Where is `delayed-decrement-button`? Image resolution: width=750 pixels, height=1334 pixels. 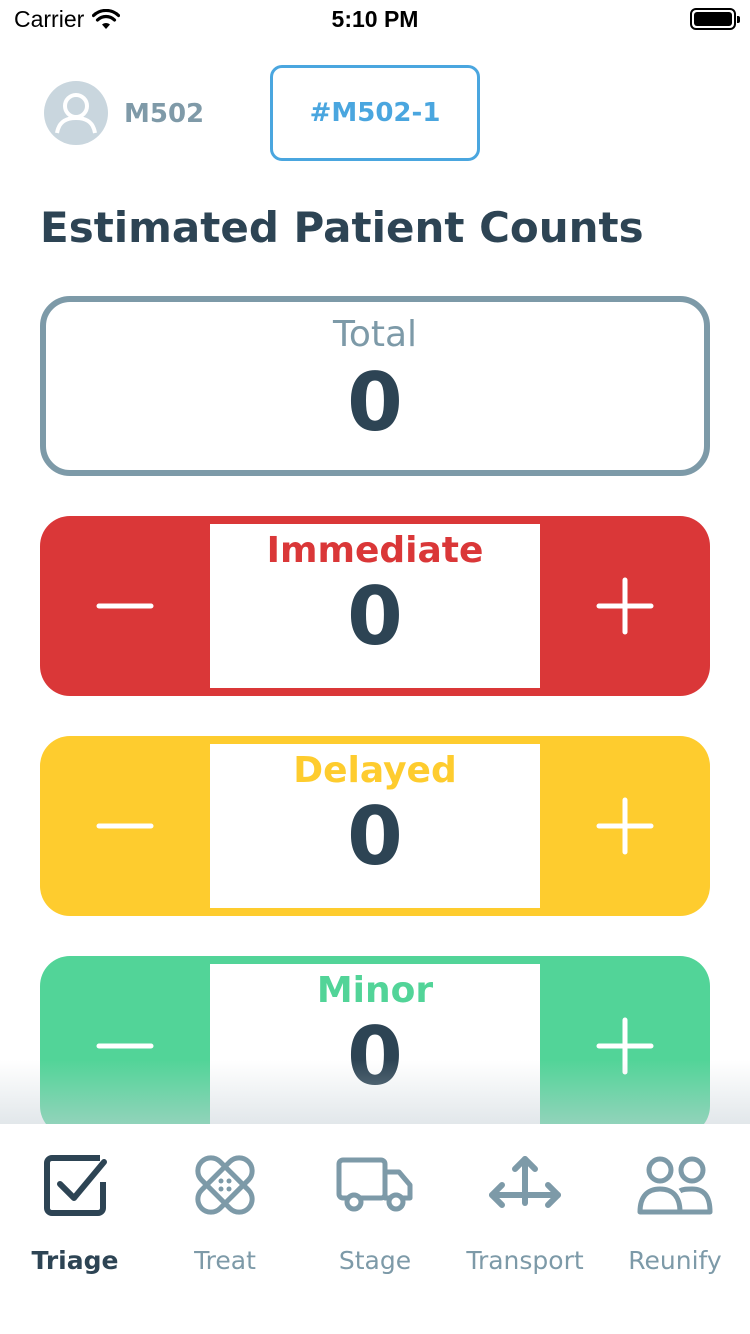 delayed-decrement-button is located at coordinates (125, 826).